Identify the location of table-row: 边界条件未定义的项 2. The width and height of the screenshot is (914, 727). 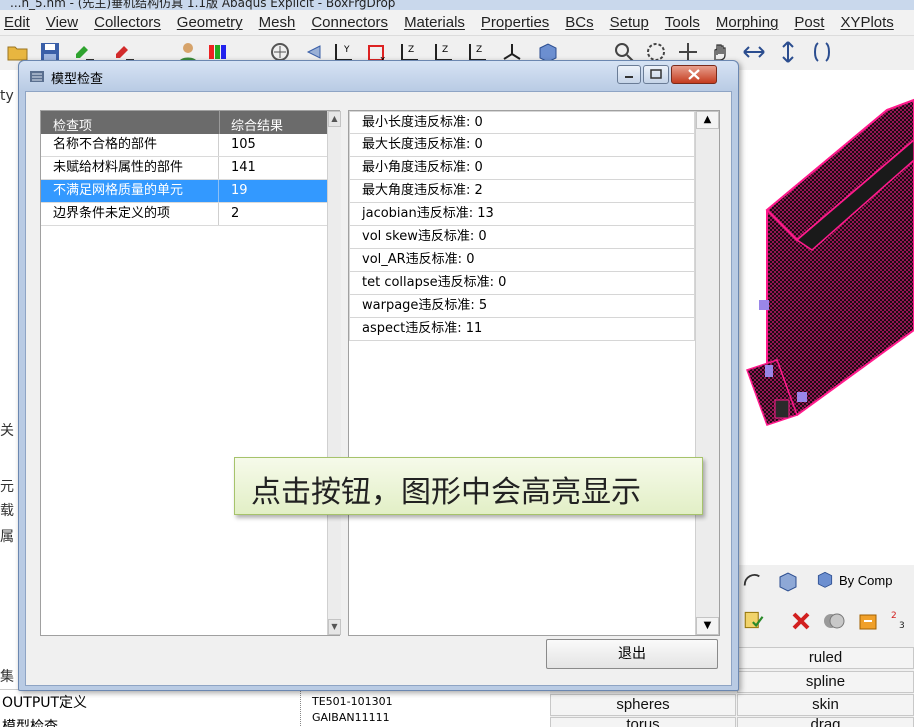
(184, 214).